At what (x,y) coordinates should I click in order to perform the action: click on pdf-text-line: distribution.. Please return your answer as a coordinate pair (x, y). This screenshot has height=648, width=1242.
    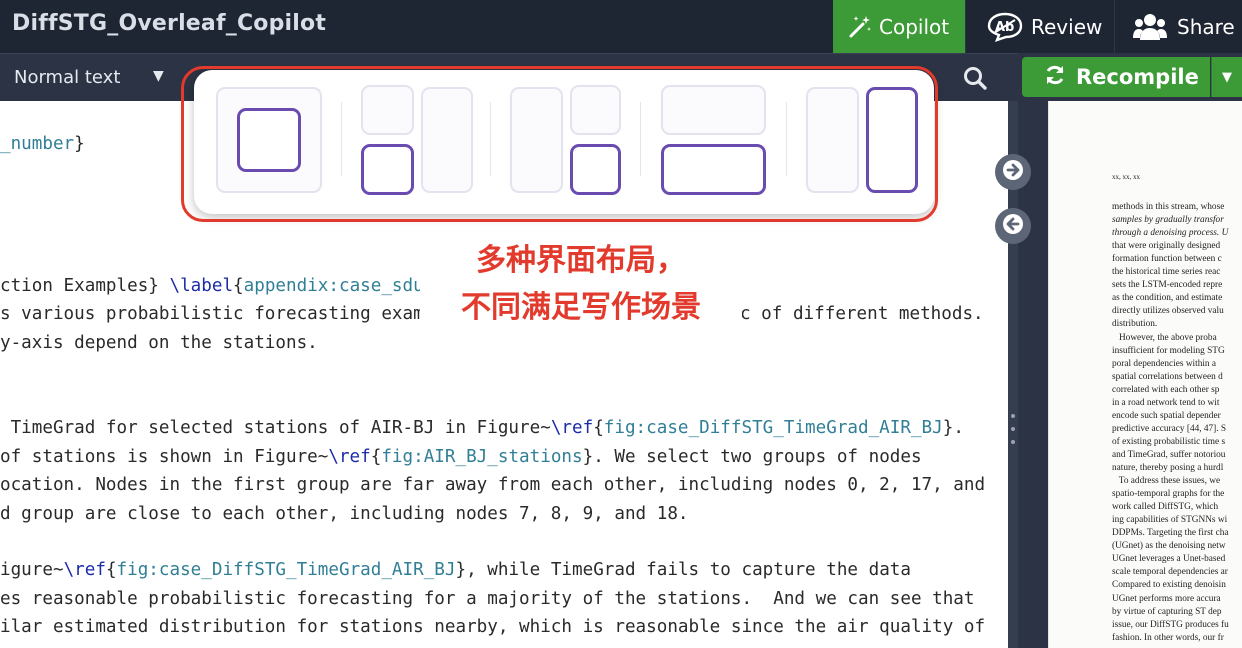
    Looking at the image, I should click on (1135, 324).